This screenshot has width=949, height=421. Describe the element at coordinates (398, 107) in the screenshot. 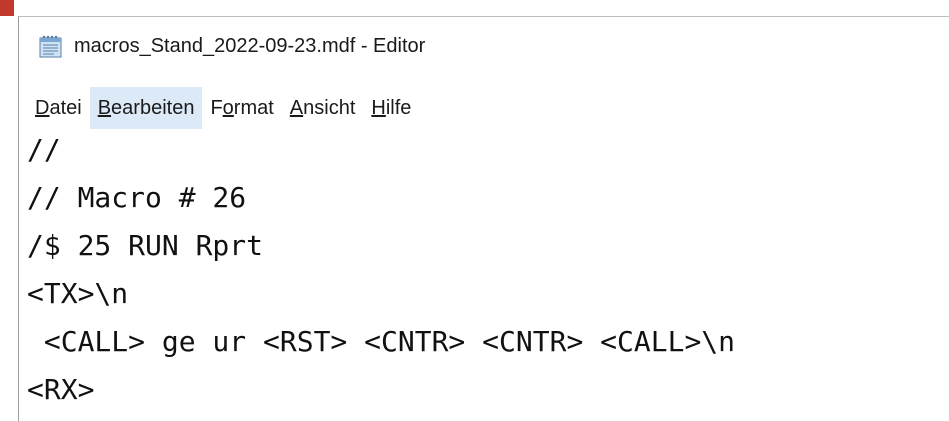

I see `menu-label-post: ilfe` at that location.